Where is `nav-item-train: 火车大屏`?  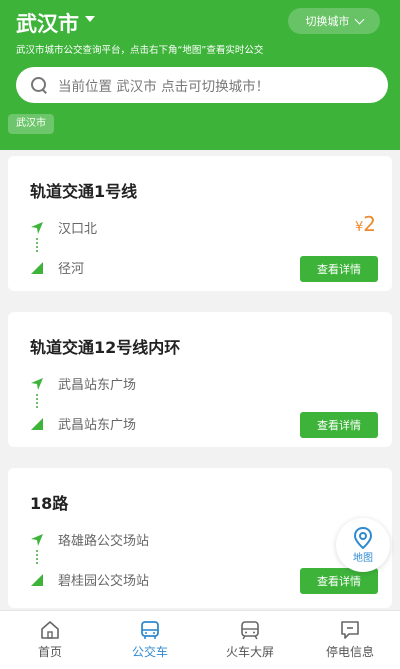 nav-item-train: 火车大屏 is located at coordinates (250, 640).